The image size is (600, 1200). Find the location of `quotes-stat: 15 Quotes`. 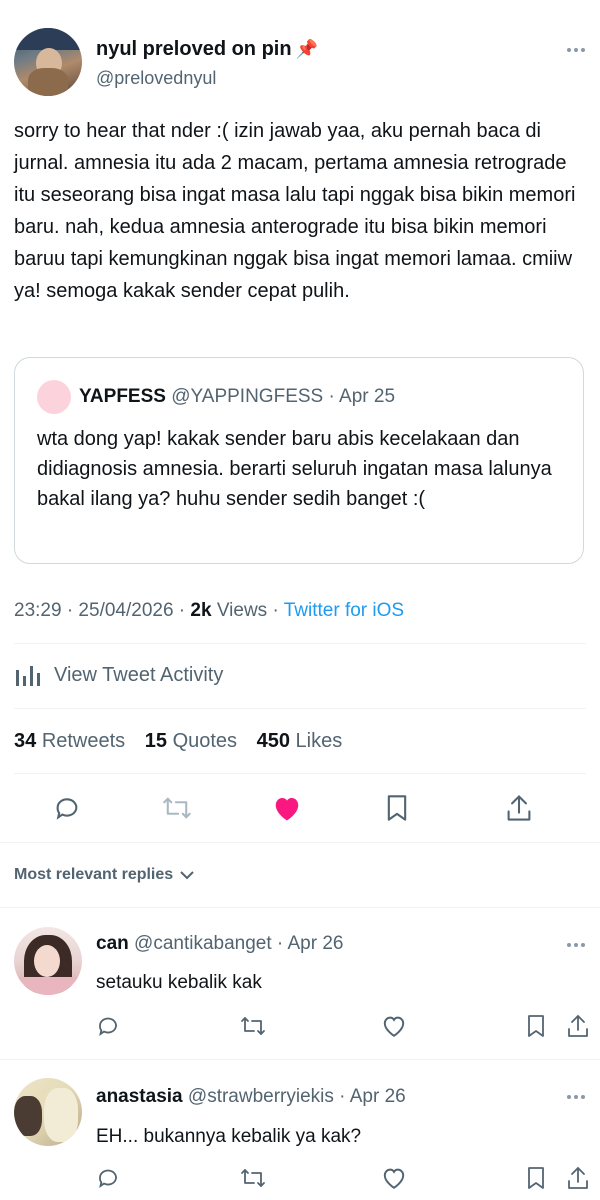

quotes-stat: 15 Quotes is located at coordinates (194, 741).